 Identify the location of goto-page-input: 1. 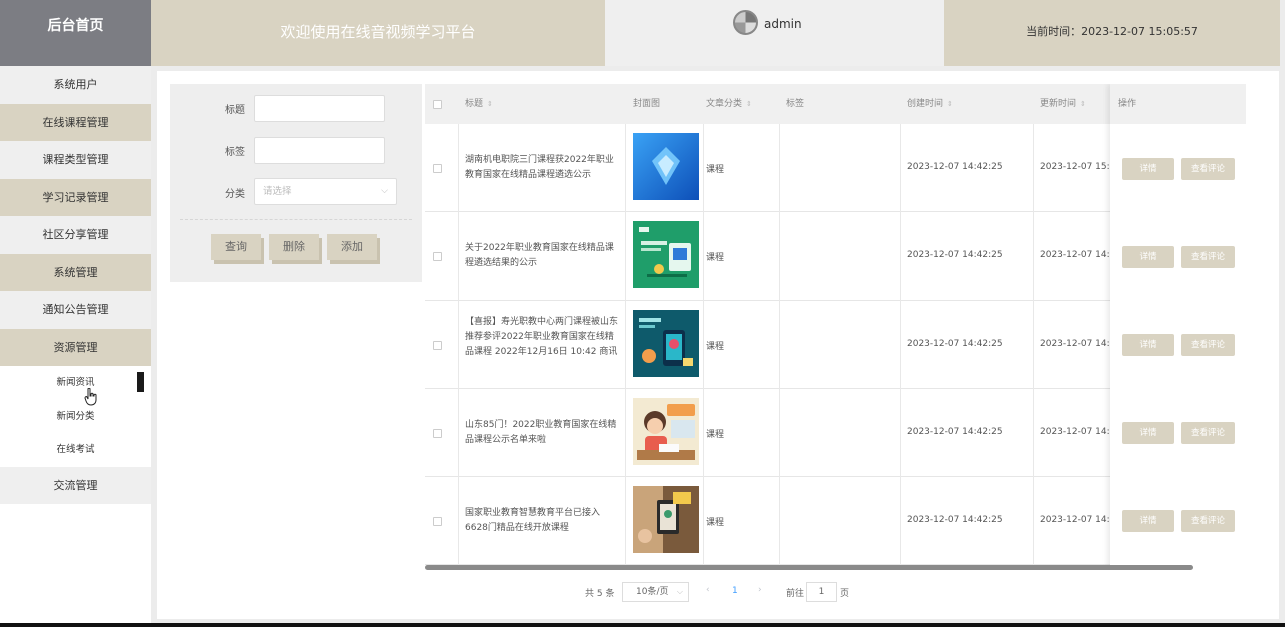
(821, 592).